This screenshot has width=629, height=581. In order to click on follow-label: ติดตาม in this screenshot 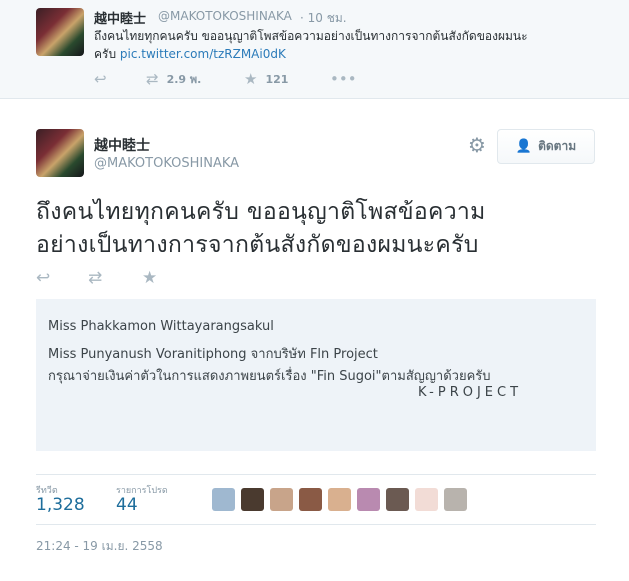, I will do `click(557, 146)`.